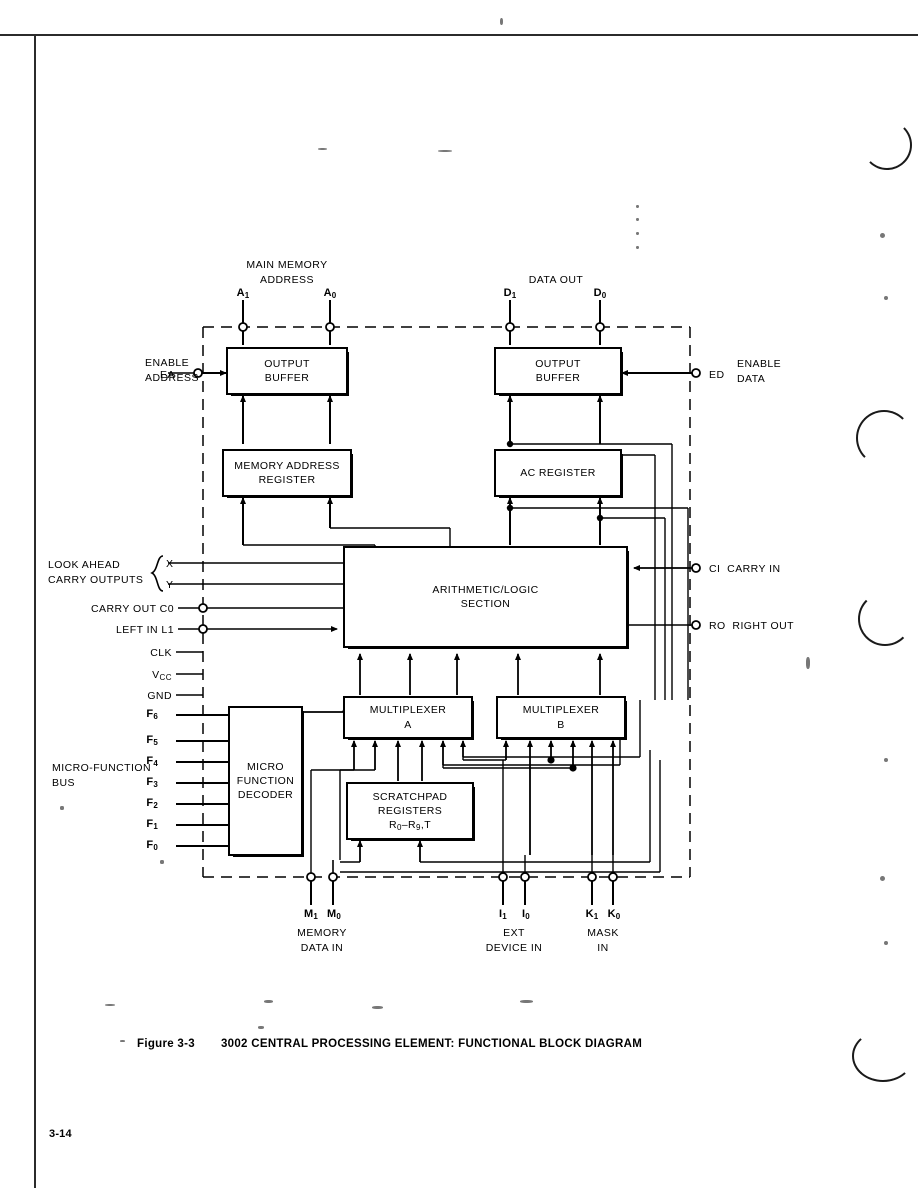 The image size is (918, 1188). I want to click on block-multiplexer-a: MULTIPLEXER A, so click(408, 718).